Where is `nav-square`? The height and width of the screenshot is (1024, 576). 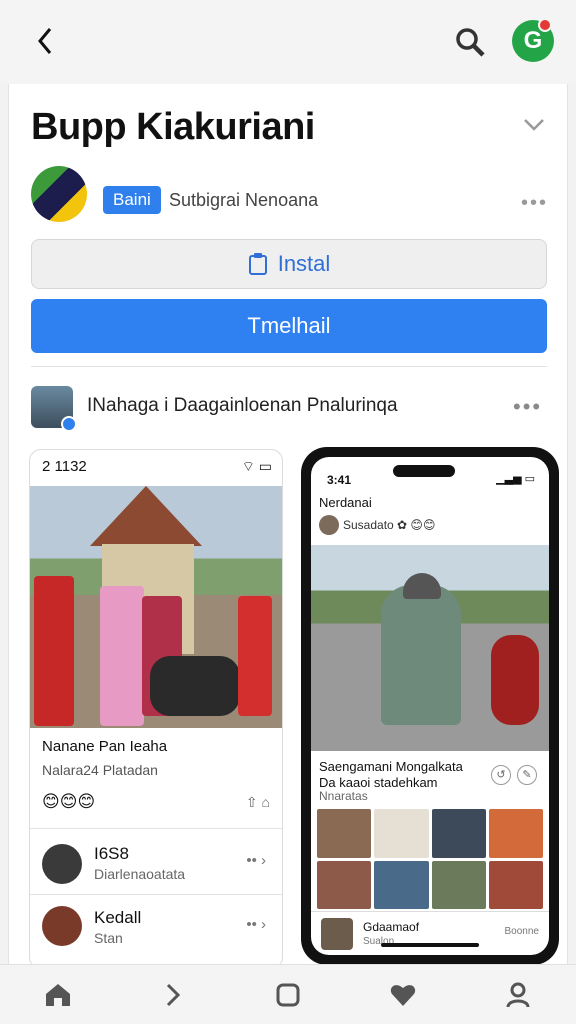 nav-square is located at coordinates (288, 995).